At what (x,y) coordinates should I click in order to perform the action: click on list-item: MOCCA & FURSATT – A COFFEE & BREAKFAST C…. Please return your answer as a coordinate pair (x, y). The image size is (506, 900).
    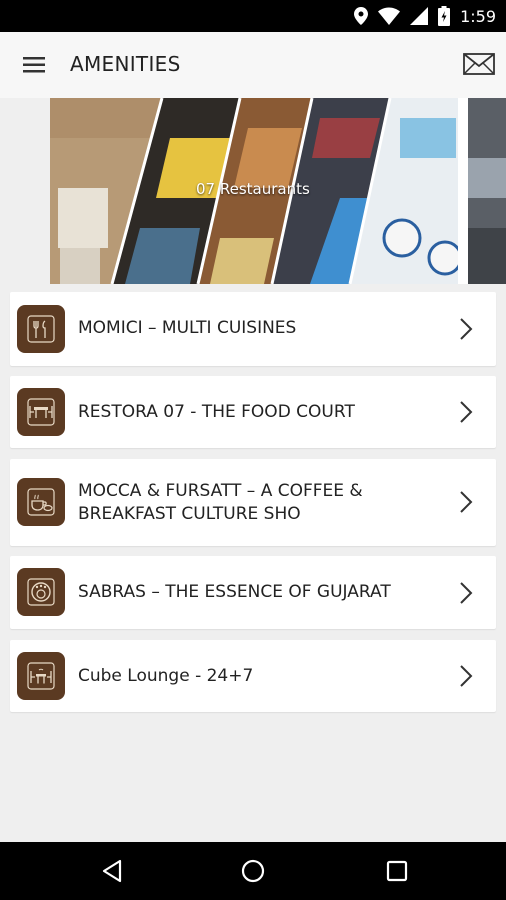
    Looking at the image, I should click on (253, 502).